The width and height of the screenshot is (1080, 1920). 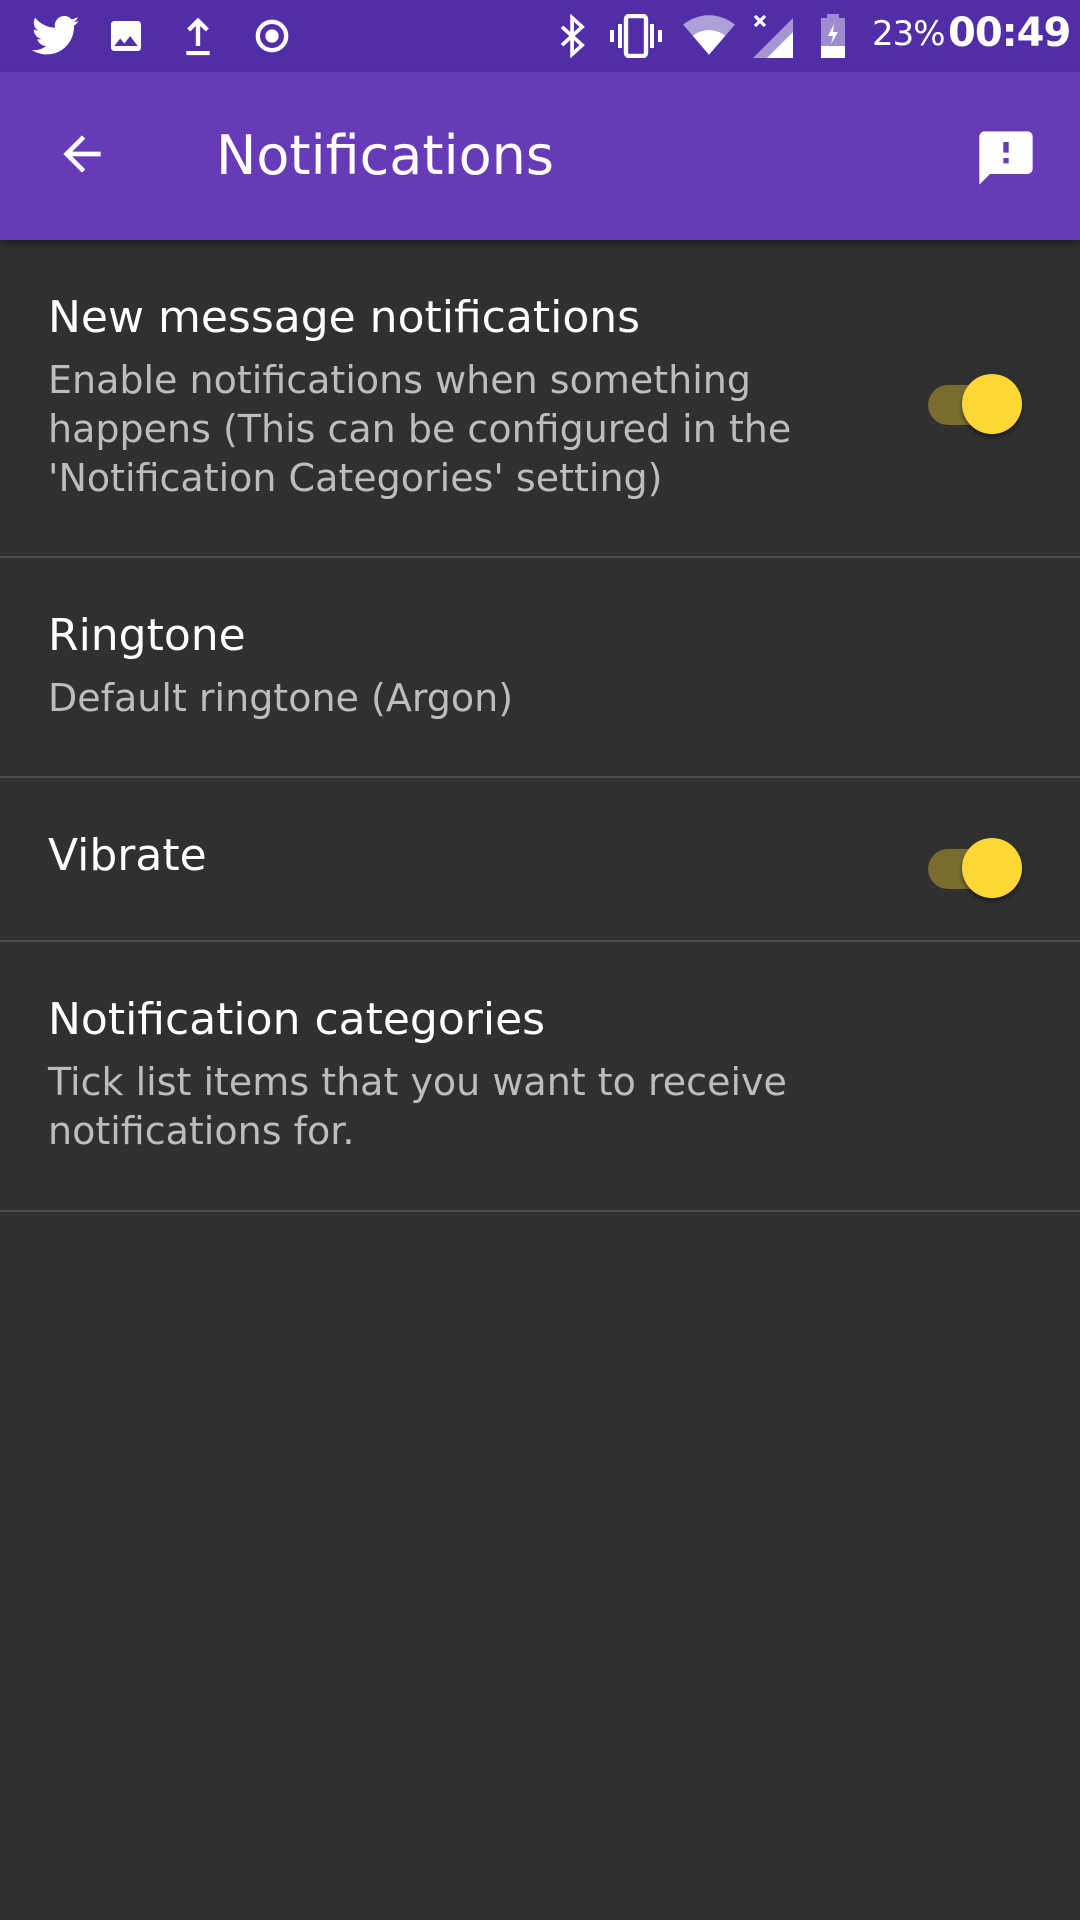 What do you see at coordinates (344, 317) in the screenshot?
I see `pref-title: New message notifications` at bounding box center [344, 317].